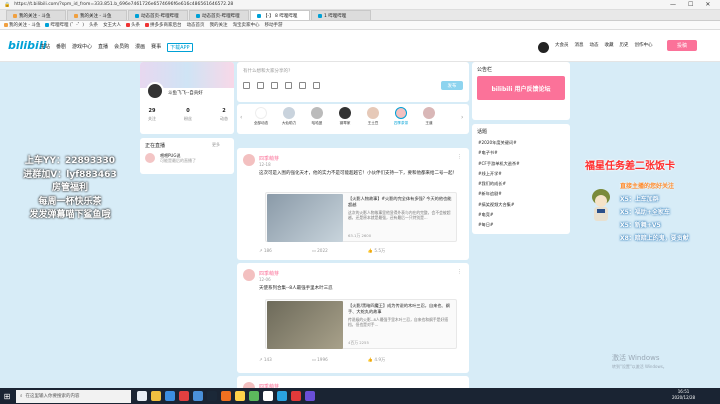 Image resolution: width=720 pixels, height=404 pixels. Describe the element at coordinates (241, 117) in the screenshot. I see `chevron-left-icon: ‹` at that location.